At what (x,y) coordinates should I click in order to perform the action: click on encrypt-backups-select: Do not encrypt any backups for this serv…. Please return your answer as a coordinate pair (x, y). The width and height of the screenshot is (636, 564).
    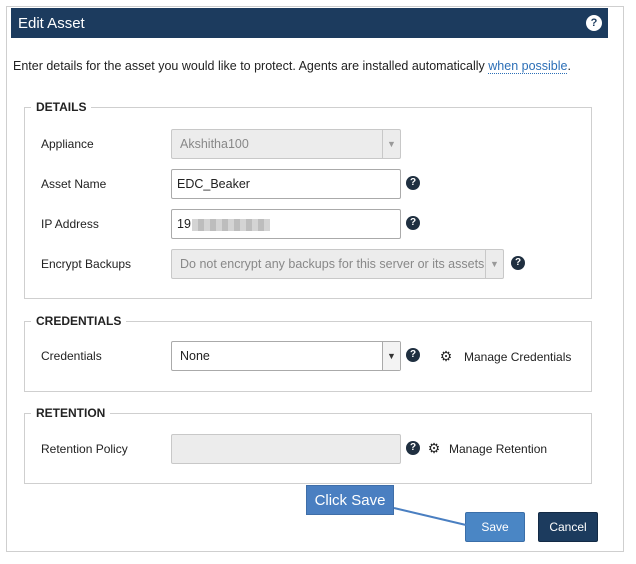
    Looking at the image, I should click on (337, 264).